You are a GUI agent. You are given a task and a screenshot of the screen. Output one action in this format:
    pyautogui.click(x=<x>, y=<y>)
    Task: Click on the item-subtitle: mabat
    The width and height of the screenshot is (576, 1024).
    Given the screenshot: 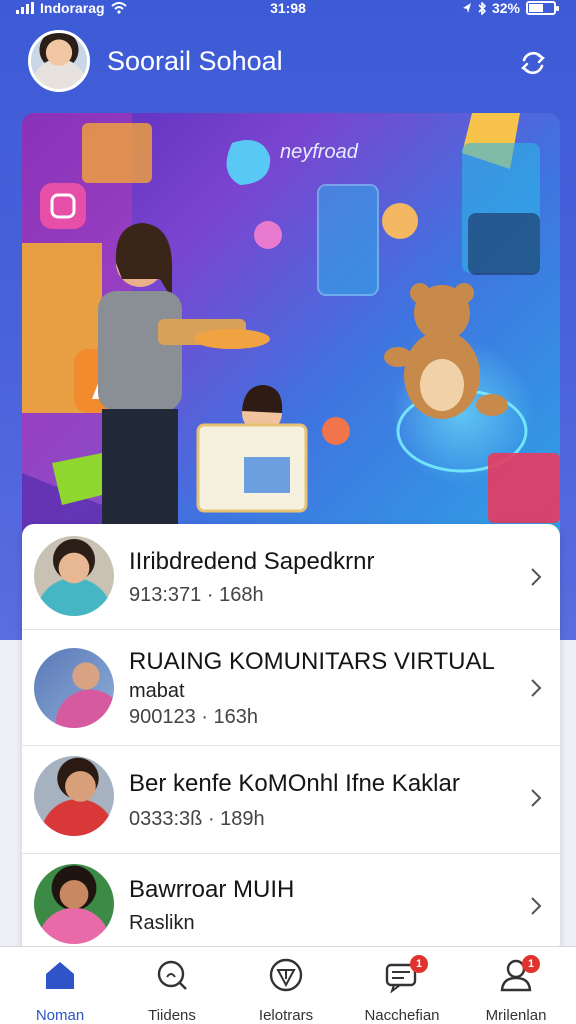 What is the action you would take?
    pyautogui.click(x=157, y=691)
    